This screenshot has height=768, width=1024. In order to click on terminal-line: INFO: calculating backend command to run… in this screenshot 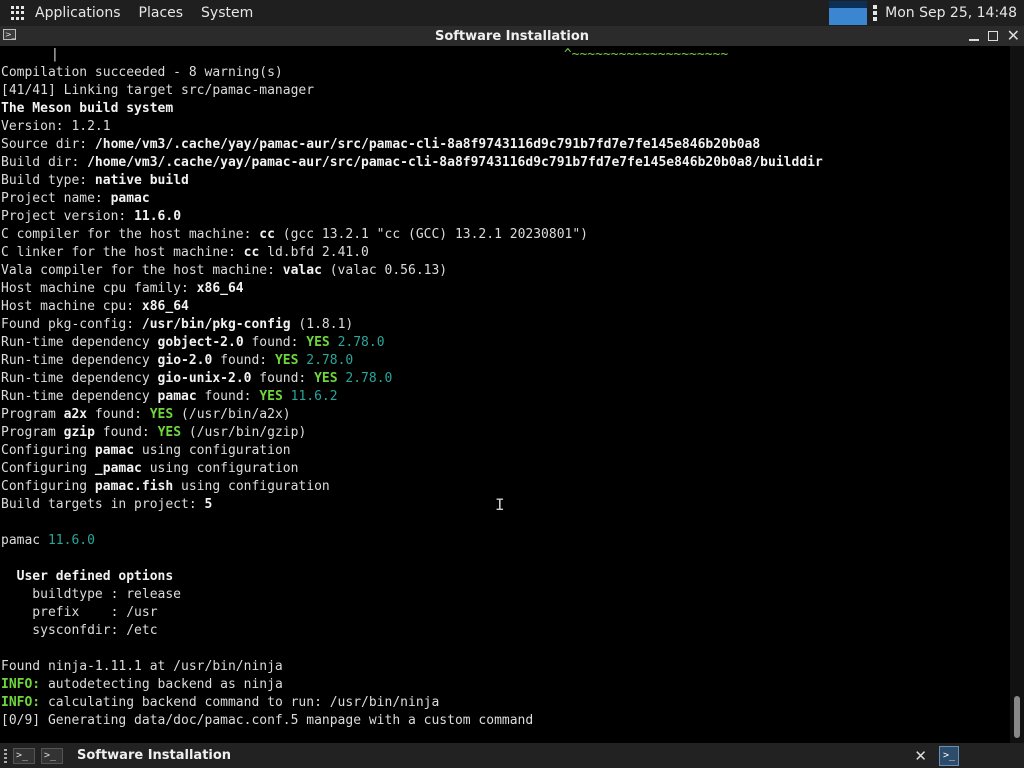, I will do `click(505, 703)`.